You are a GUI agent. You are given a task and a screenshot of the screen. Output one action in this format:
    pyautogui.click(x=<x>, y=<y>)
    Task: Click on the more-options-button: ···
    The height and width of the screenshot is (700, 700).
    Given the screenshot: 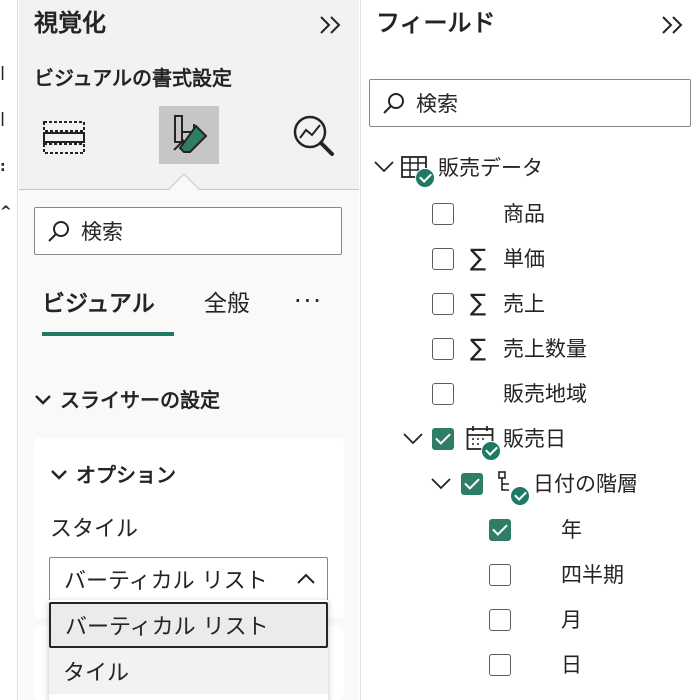 What is the action you would take?
    pyautogui.click(x=308, y=301)
    